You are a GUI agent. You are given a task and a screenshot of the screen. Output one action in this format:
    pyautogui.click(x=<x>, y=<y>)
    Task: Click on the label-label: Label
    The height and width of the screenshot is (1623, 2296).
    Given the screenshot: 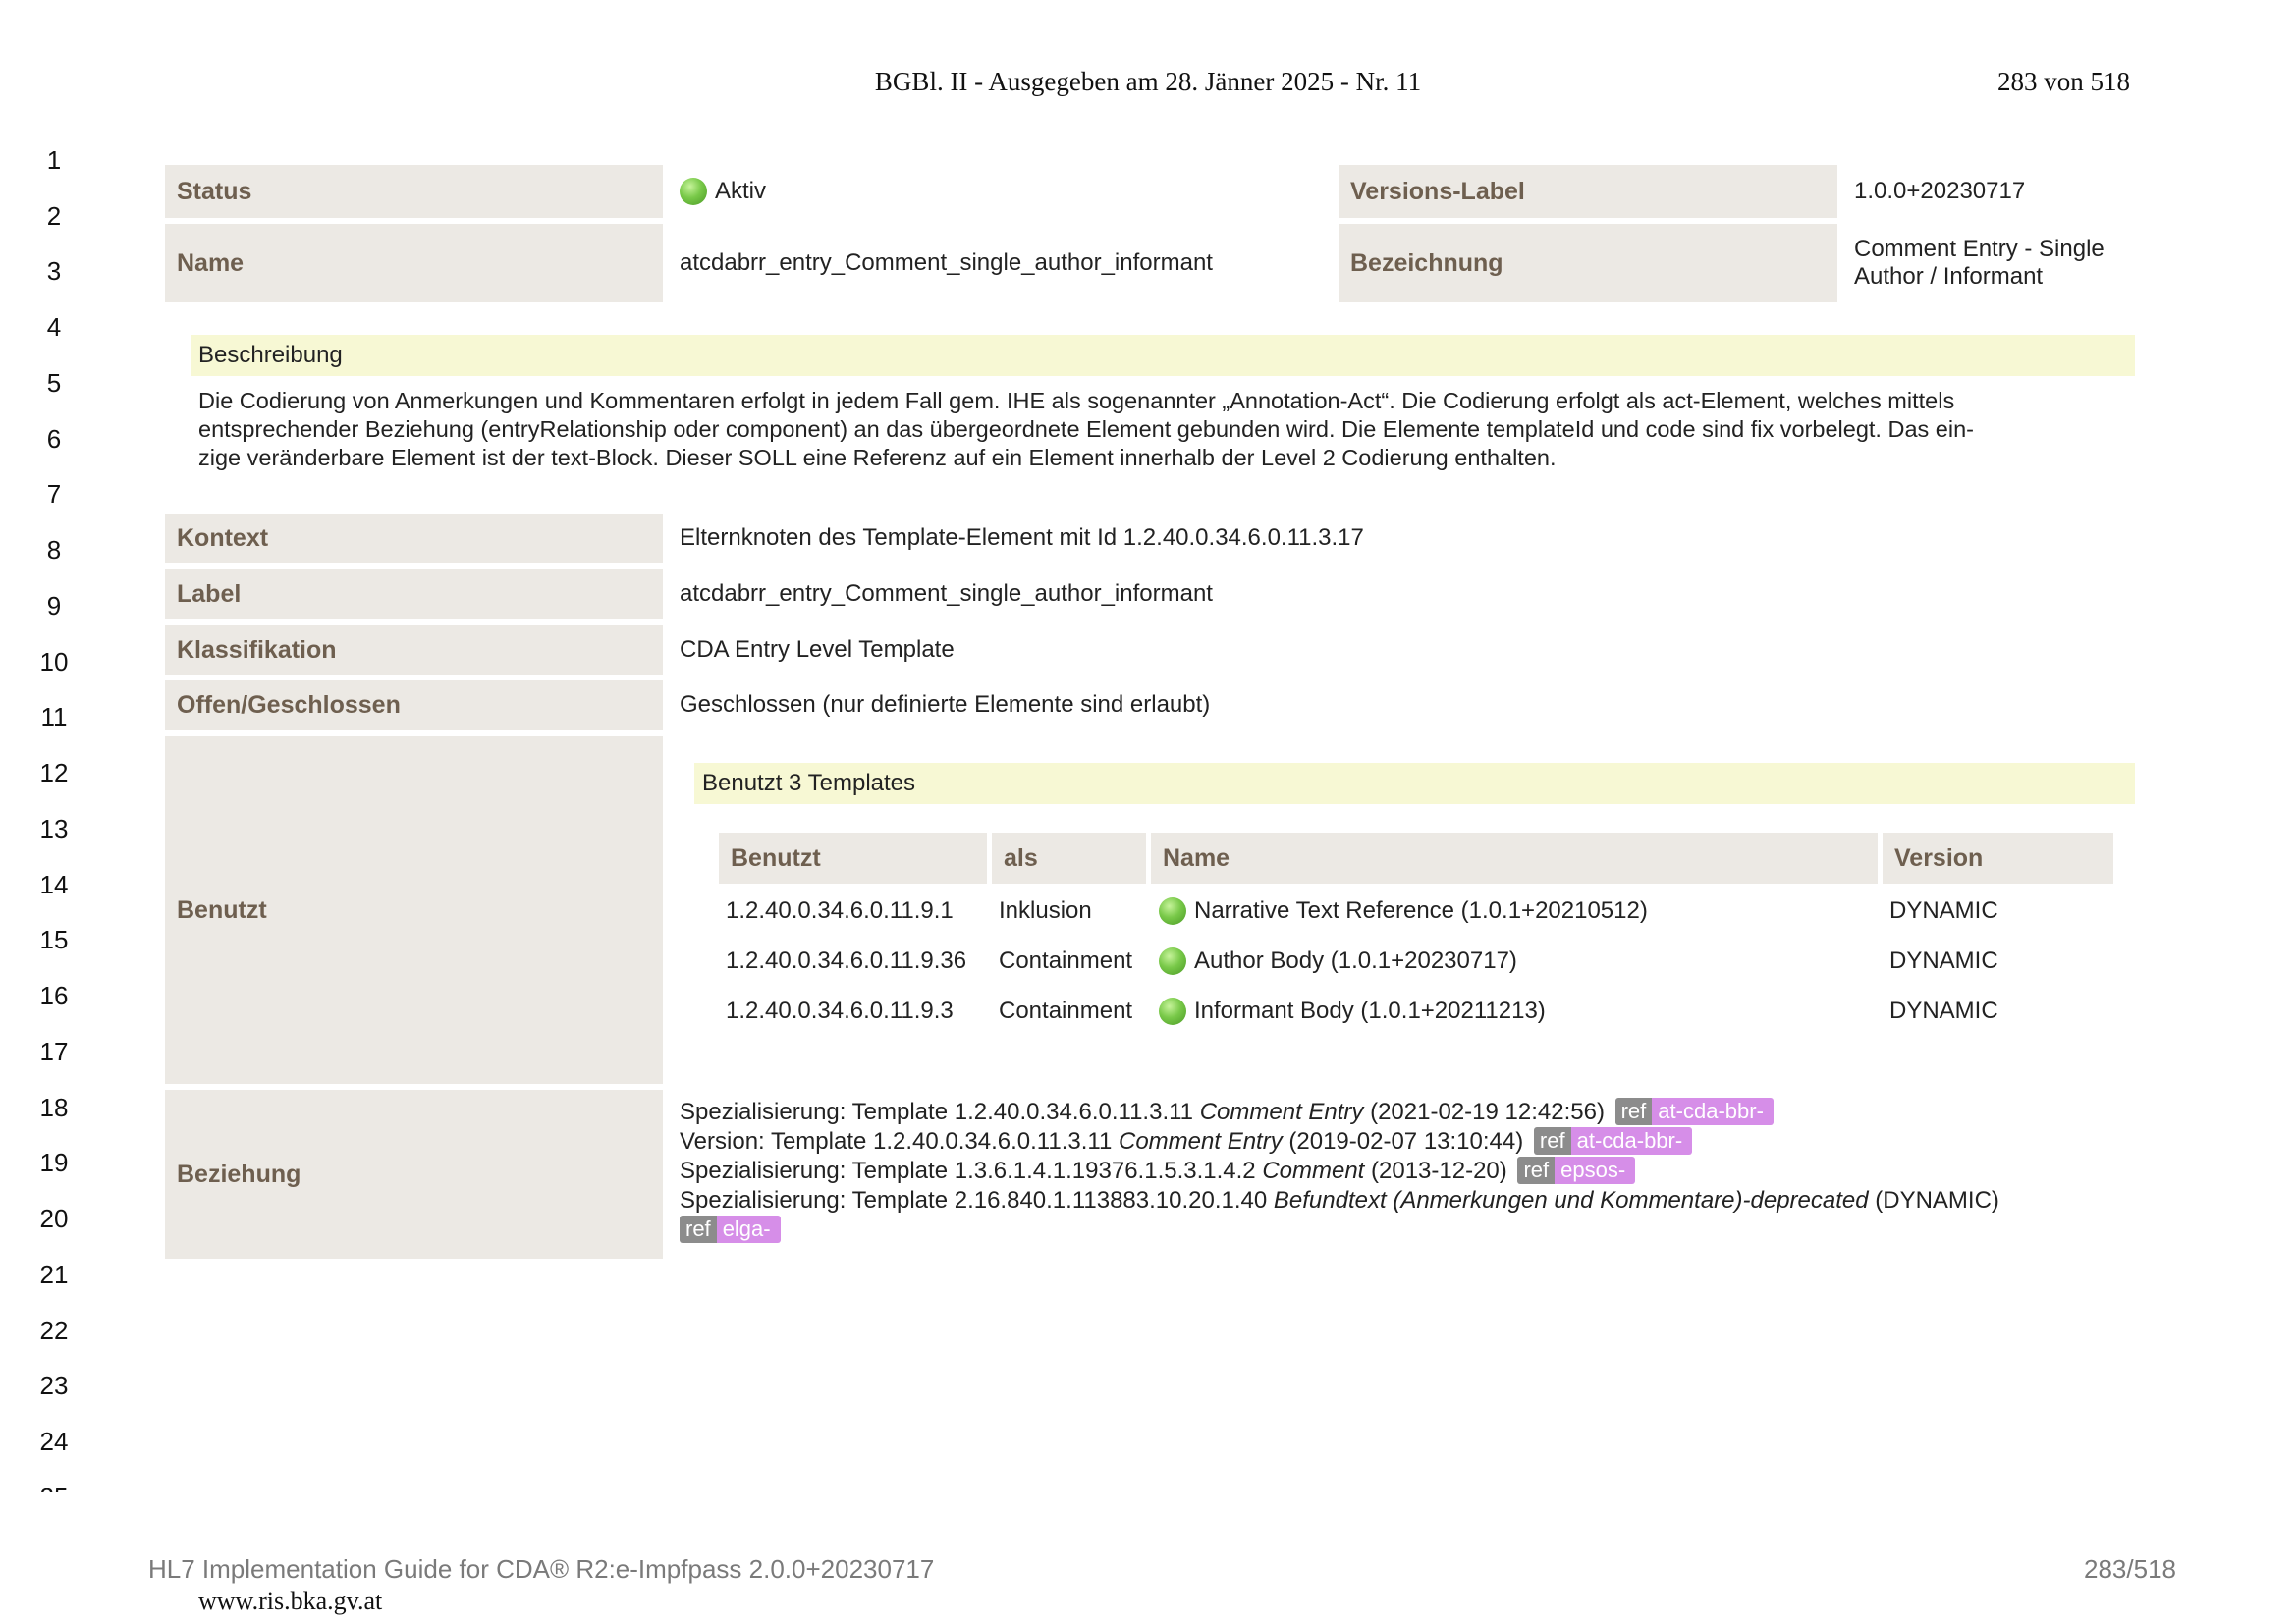 What is the action you would take?
    pyautogui.click(x=414, y=594)
    